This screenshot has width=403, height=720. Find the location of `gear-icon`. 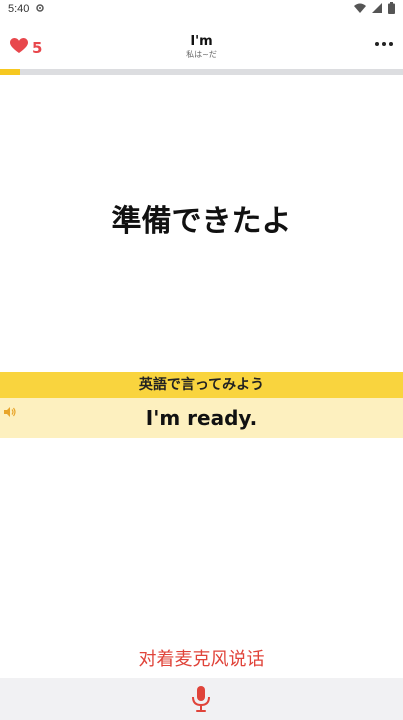

gear-icon is located at coordinates (40, 9).